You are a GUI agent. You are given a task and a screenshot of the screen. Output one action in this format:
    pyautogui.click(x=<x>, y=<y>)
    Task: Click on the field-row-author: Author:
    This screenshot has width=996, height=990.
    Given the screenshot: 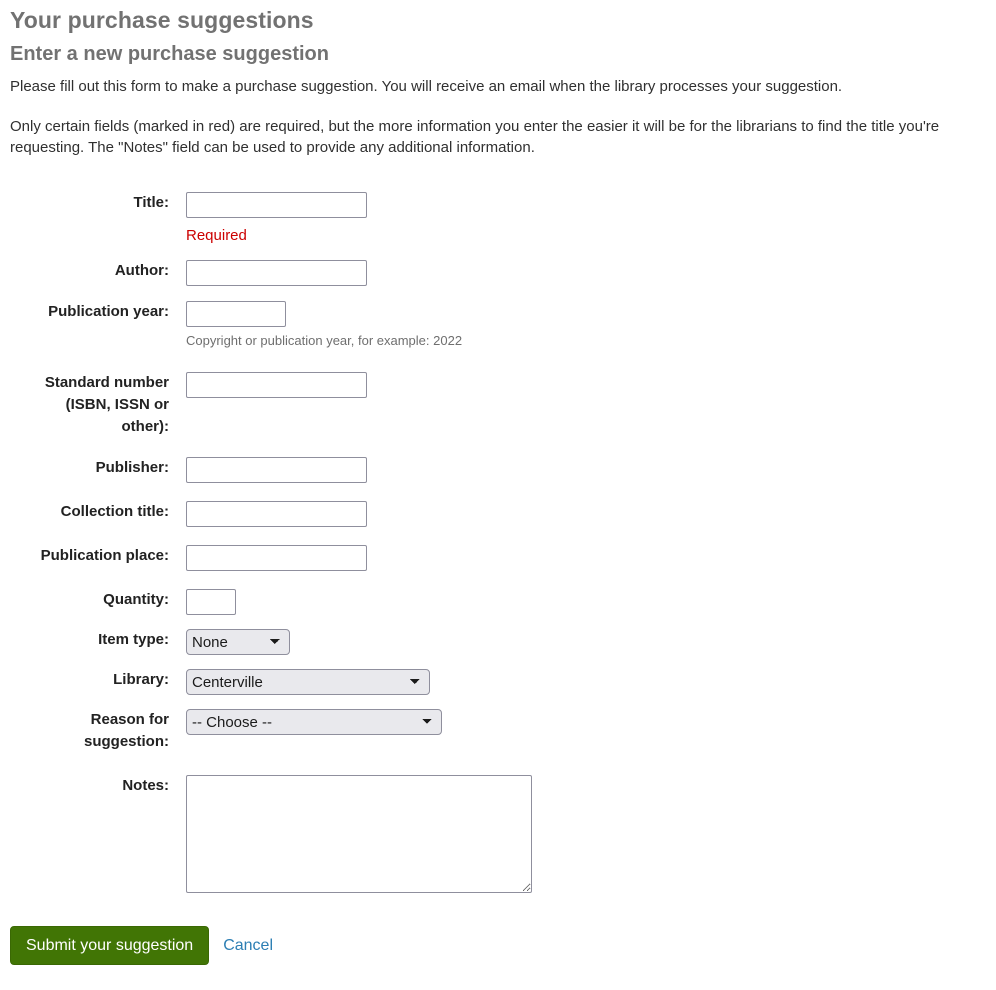 What is the action you would take?
    pyautogui.click(x=498, y=273)
    